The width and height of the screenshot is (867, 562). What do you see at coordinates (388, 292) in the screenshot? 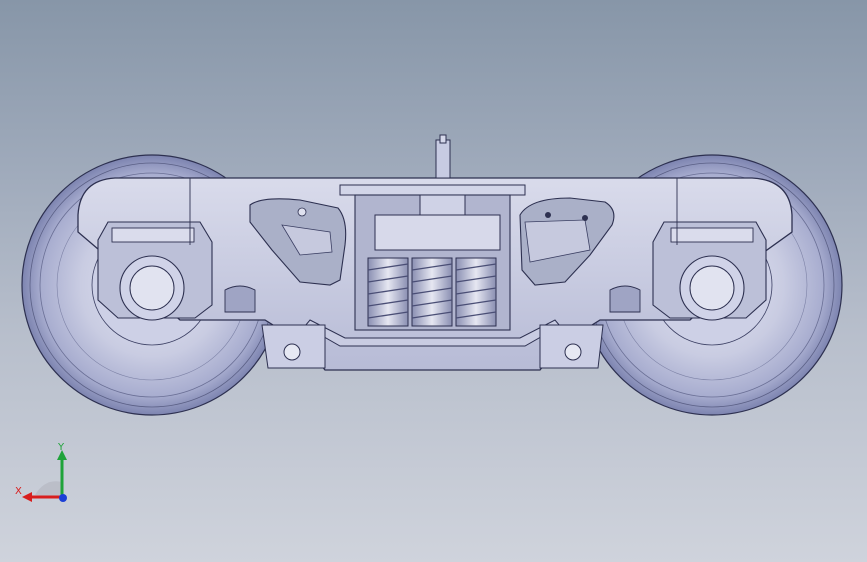
I see `spring-left` at bounding box center [388, 292].